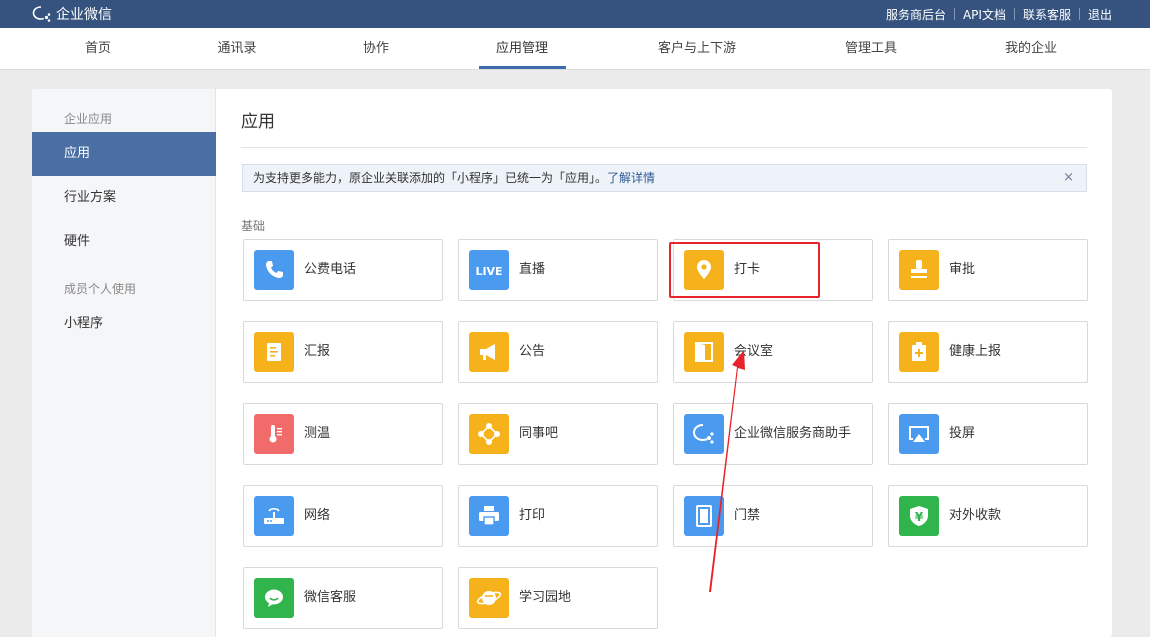  Describe the element at coordinates (88, 119) in the screenshot. I see `sidebar-group-enterprise-apps: 企业应用` at that location.